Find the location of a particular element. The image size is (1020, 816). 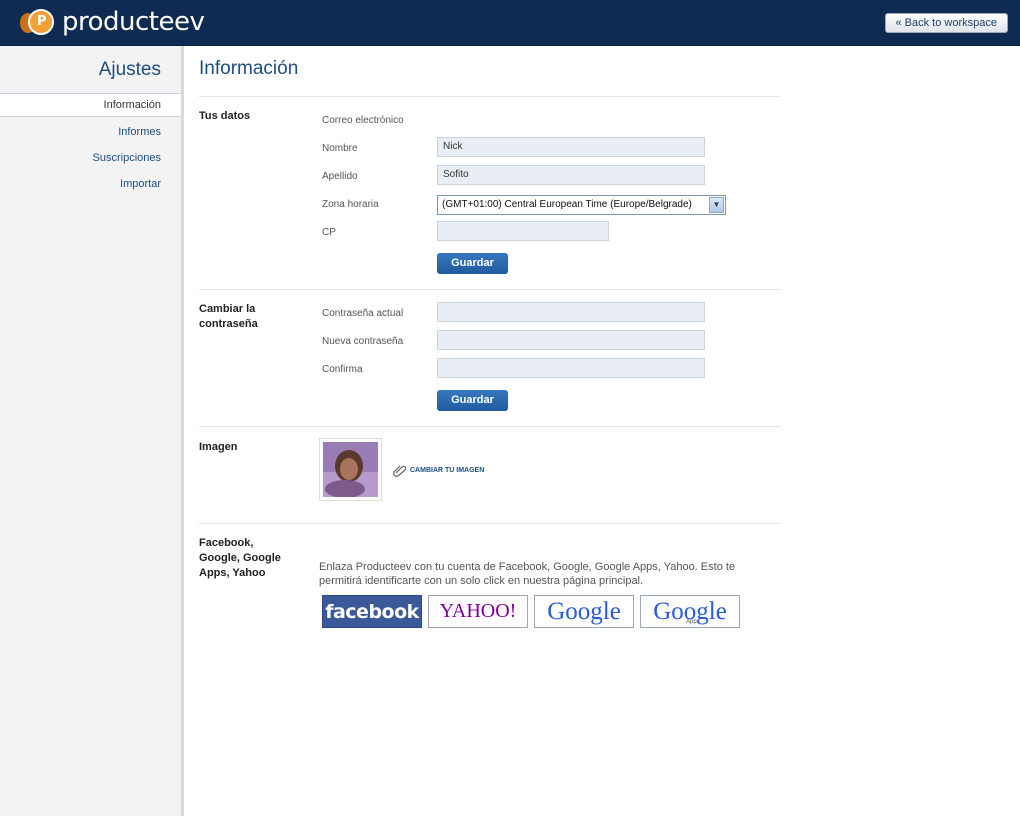

facebook-connect-button: facebook is located at coordinates (372, 611).